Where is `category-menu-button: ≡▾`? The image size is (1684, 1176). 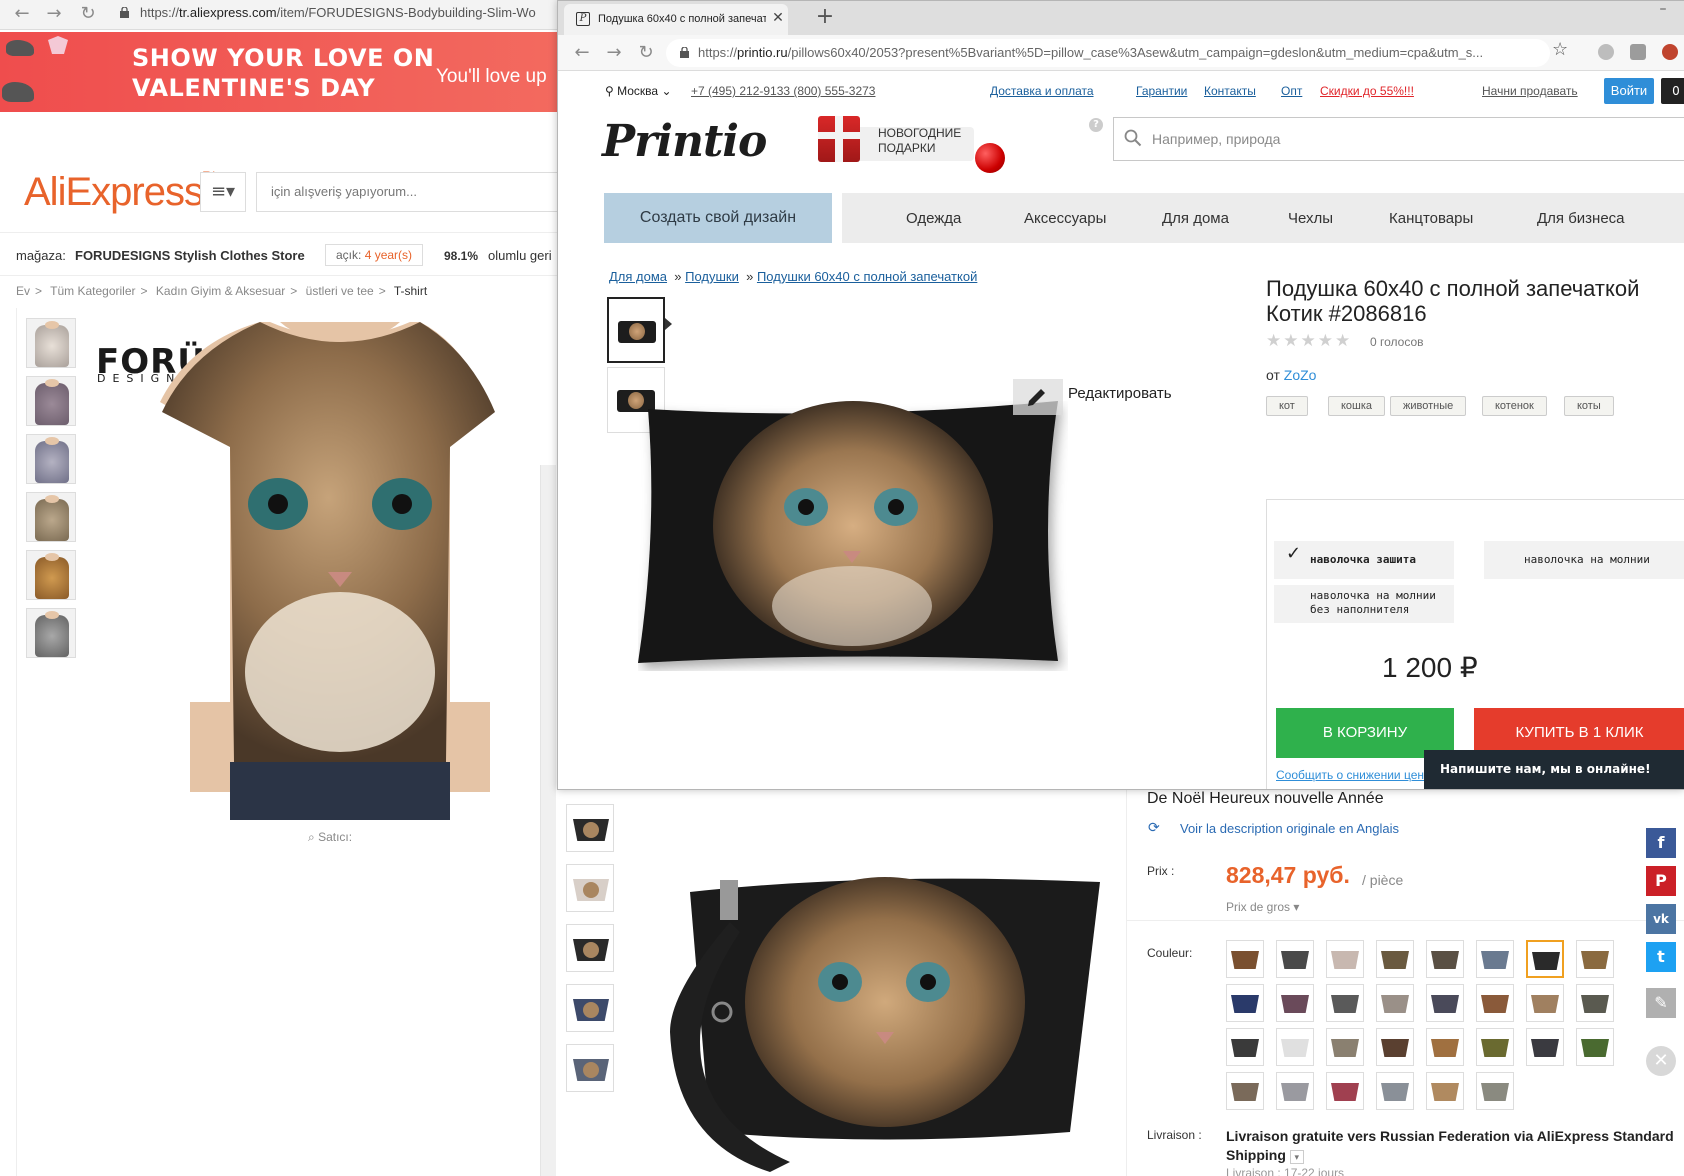
category-menu-button: ≡▾ is located at coordinates (223, 192).